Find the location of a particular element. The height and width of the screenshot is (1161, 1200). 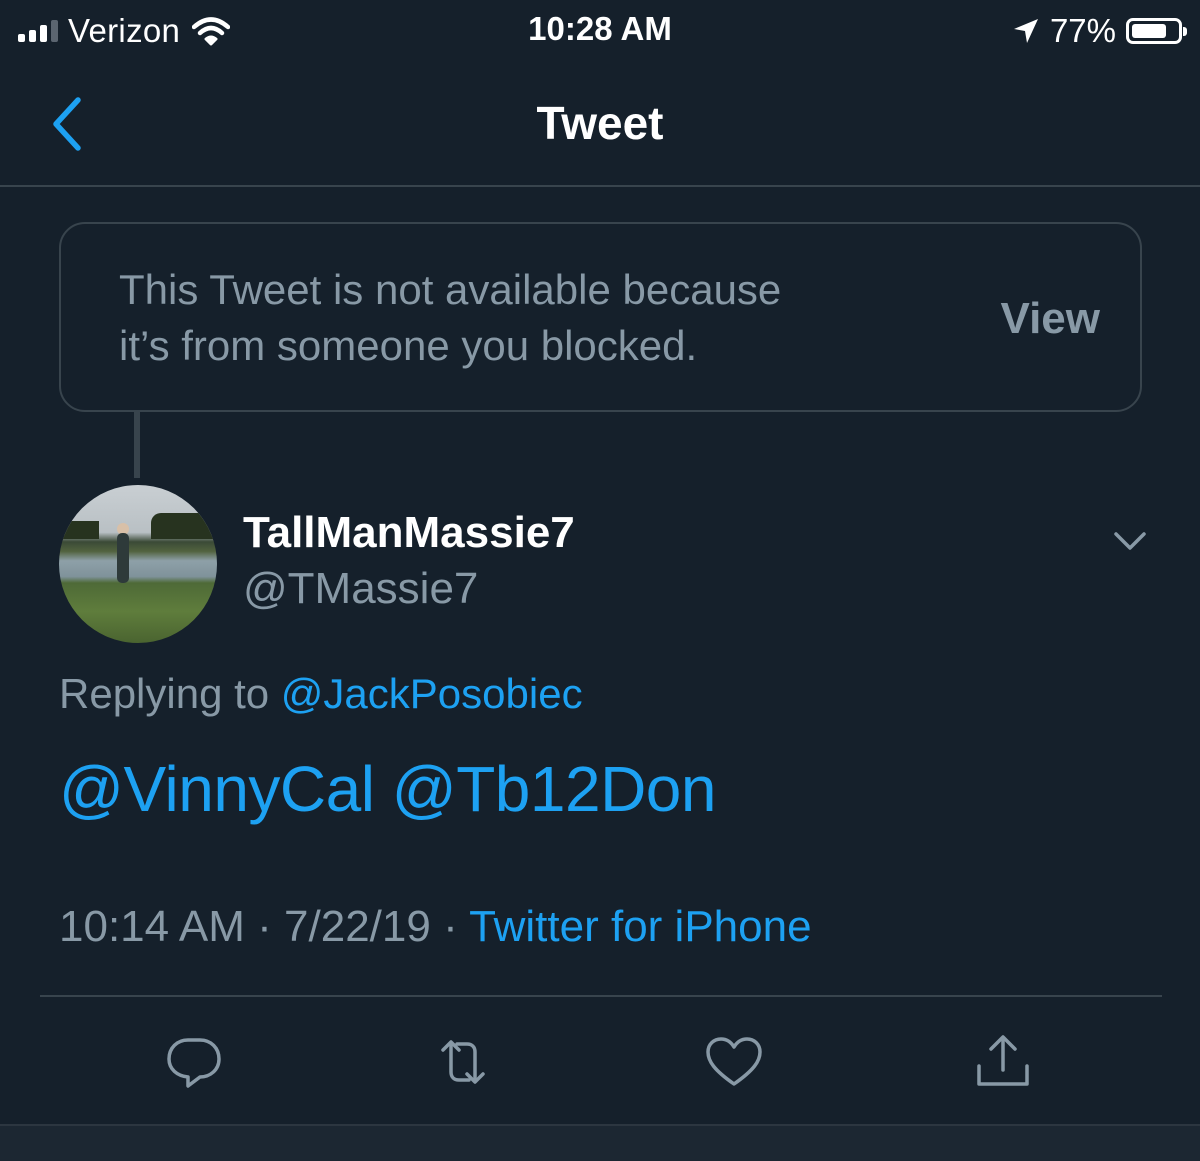

replying-to-link: @JackPosobiec is located at coordinates (432, 693).